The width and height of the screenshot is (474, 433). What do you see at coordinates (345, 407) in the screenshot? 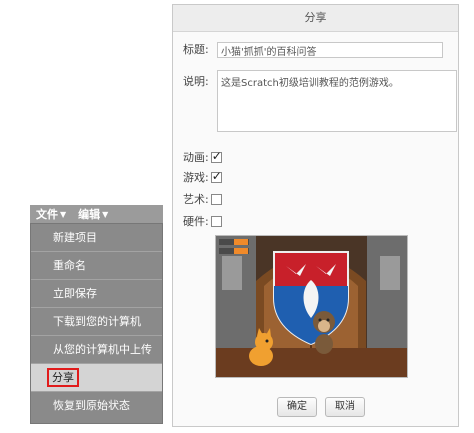
I see `cancel-button: 取消` at bounding box center [345, 407].